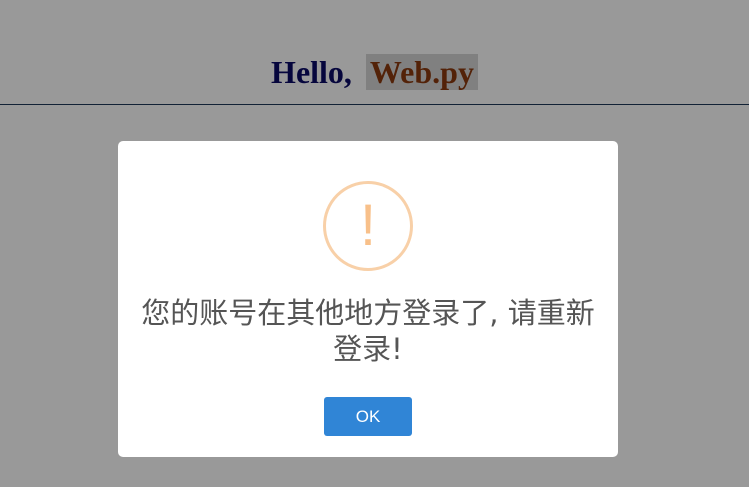 The image size is (749, 487). I want to click on exclamation-mark: !, so click(368, 225).